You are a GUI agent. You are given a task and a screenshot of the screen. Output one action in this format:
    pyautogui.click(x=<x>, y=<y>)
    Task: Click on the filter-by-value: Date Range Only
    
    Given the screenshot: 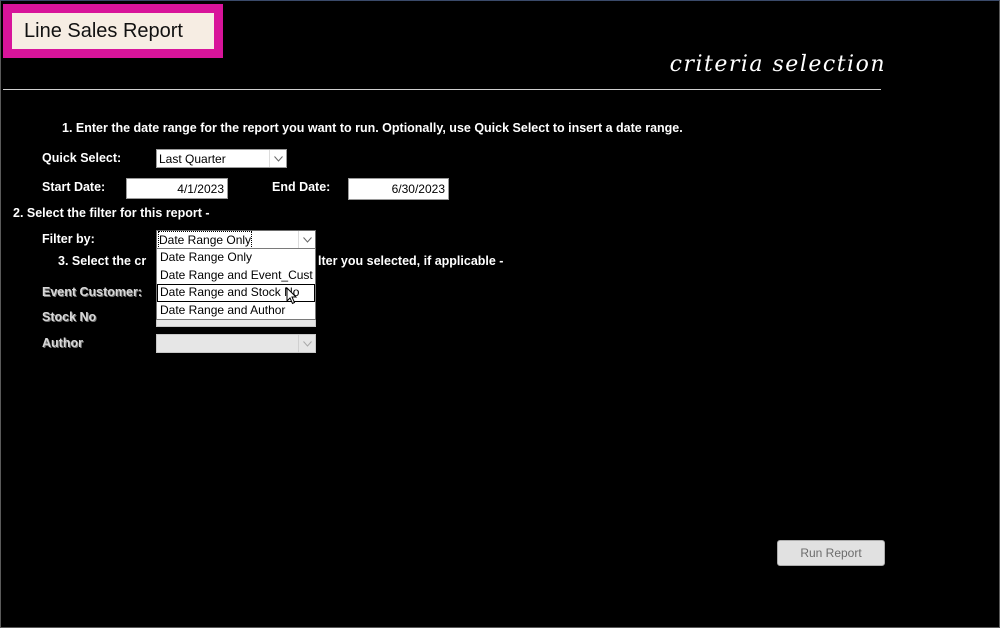 What is the action you would take?
    pyautogui.click(x=205, y=240)
    